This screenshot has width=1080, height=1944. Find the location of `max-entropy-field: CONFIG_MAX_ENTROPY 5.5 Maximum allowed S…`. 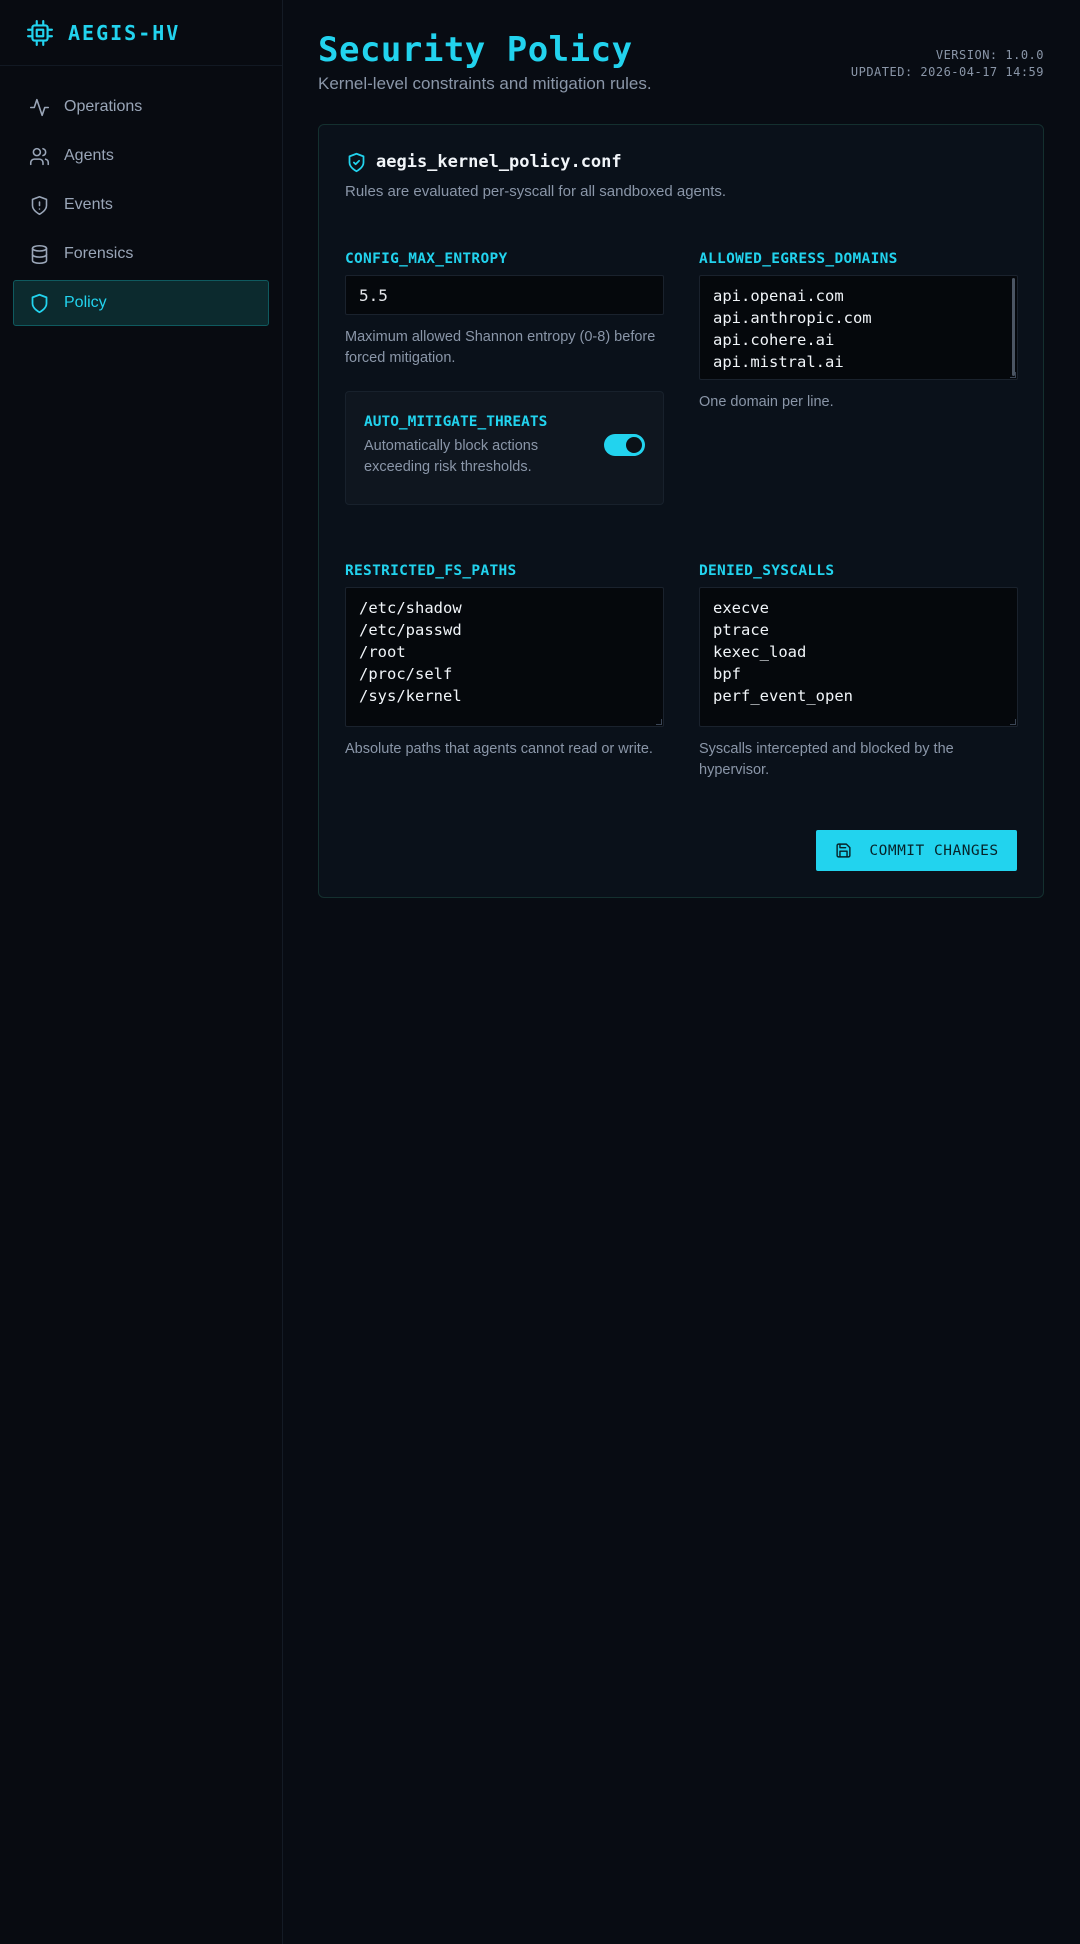

max-entropy-field: CONFIG_MAX_ENTROPY 5.5 Maximum allowed S… is located at coordinates (504, 310).